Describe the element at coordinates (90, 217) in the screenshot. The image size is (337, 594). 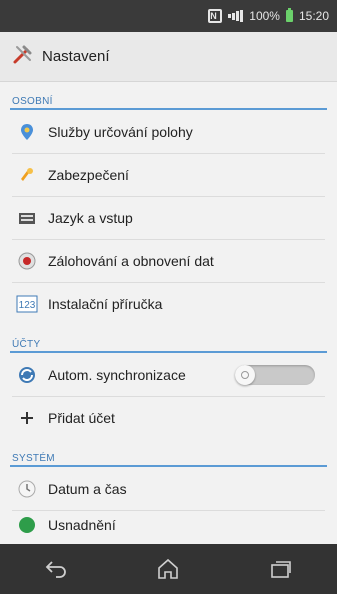
I see `settings-item-label: Jazyk a vstup` at that location.